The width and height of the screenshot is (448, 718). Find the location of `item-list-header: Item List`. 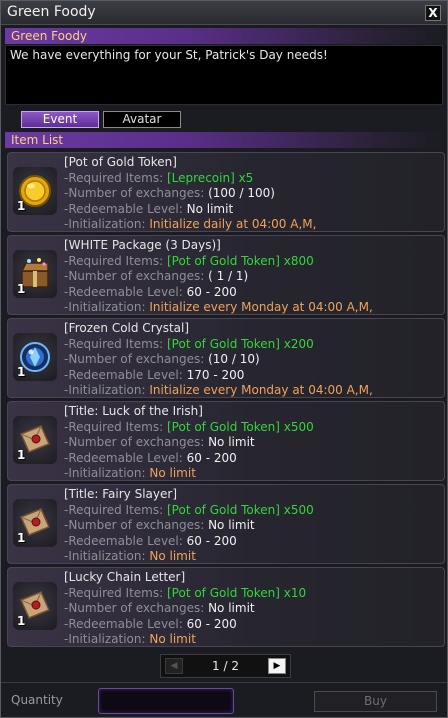

item-list-header: Item List is located at coordinates (224, 140).